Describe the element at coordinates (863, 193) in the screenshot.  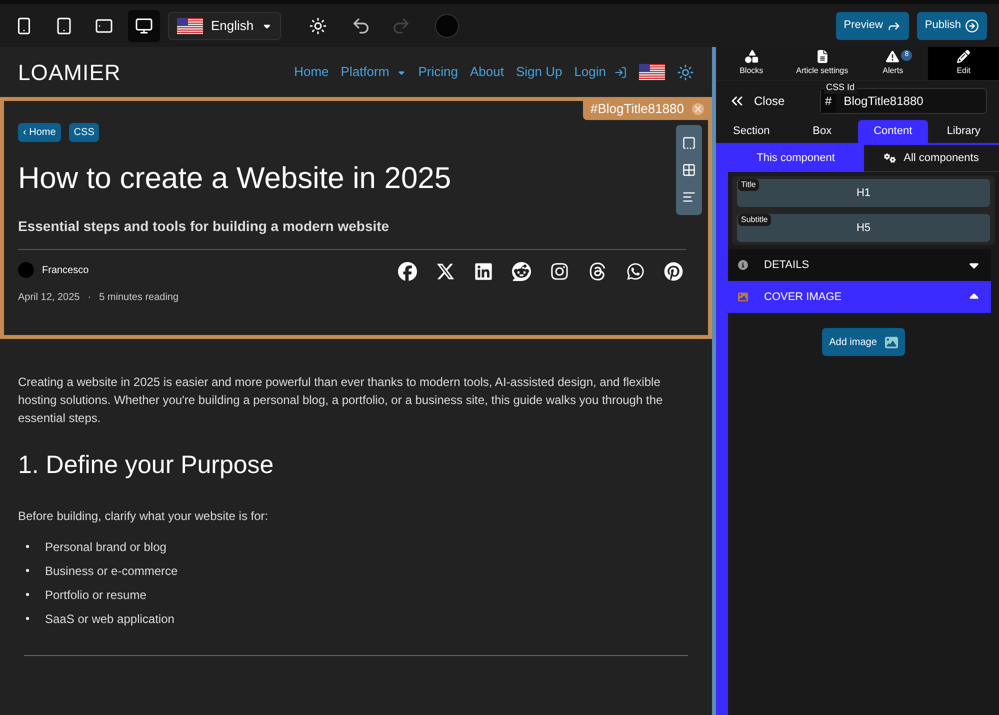
I see `heading-select: Title H1` at that location.